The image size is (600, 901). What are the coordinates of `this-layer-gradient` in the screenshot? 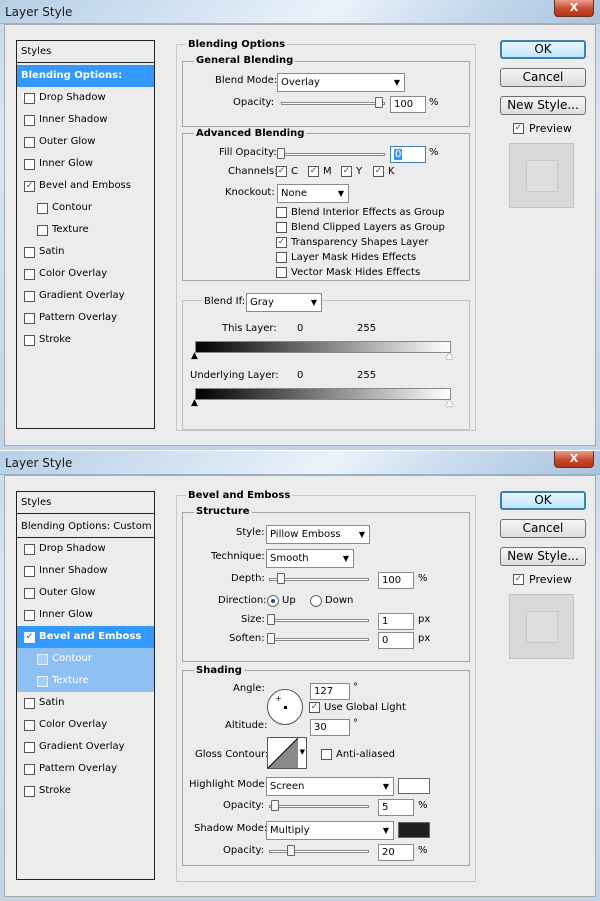 It's located at (323, 347).